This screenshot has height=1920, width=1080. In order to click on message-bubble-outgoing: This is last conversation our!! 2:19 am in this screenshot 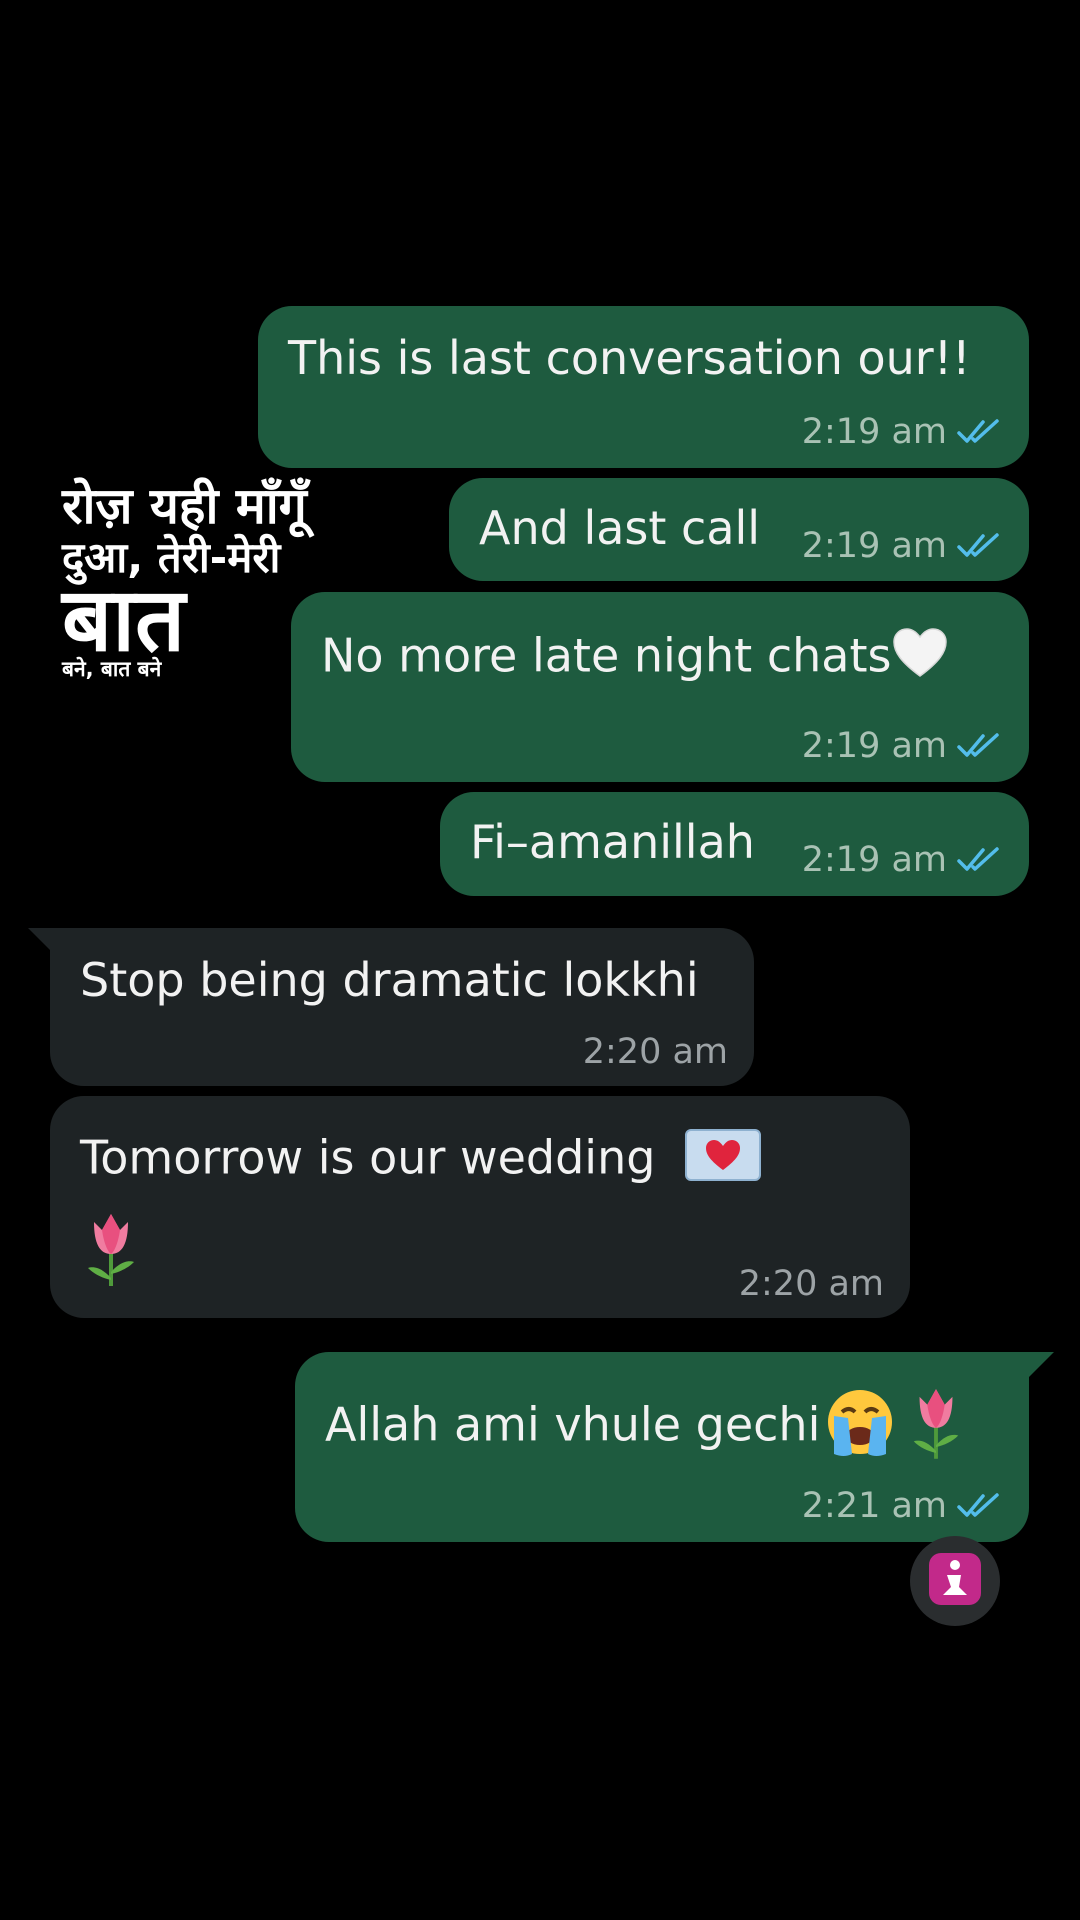, I will do `click(643, 387)`.